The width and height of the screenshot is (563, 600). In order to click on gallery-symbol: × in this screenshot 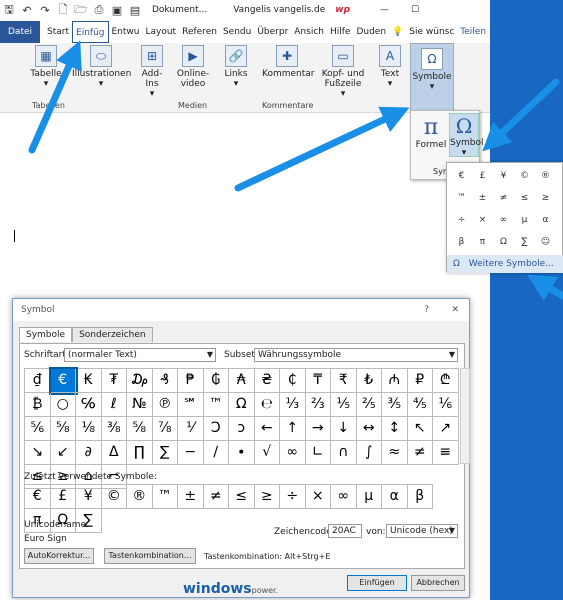, I will do `click(482, 220)`.